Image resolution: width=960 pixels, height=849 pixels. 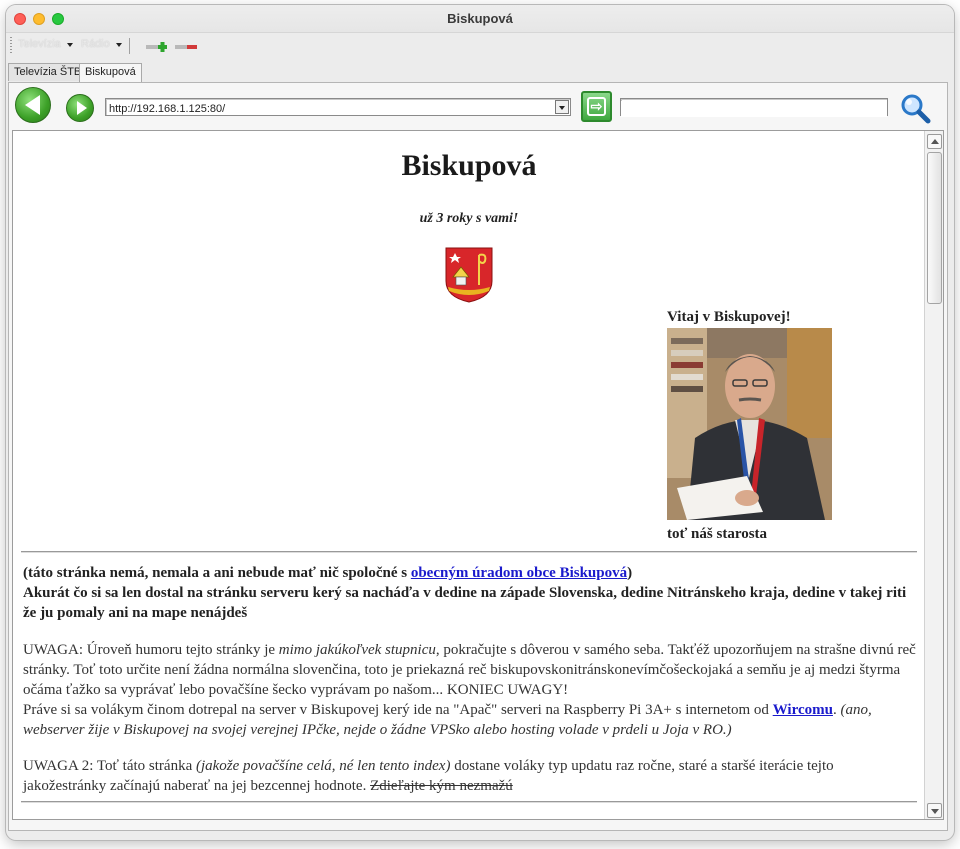 What do you see at coordinates (934, 810) in the screenshot?
I see `scroll-down-button` at bounding box center [934, 810].